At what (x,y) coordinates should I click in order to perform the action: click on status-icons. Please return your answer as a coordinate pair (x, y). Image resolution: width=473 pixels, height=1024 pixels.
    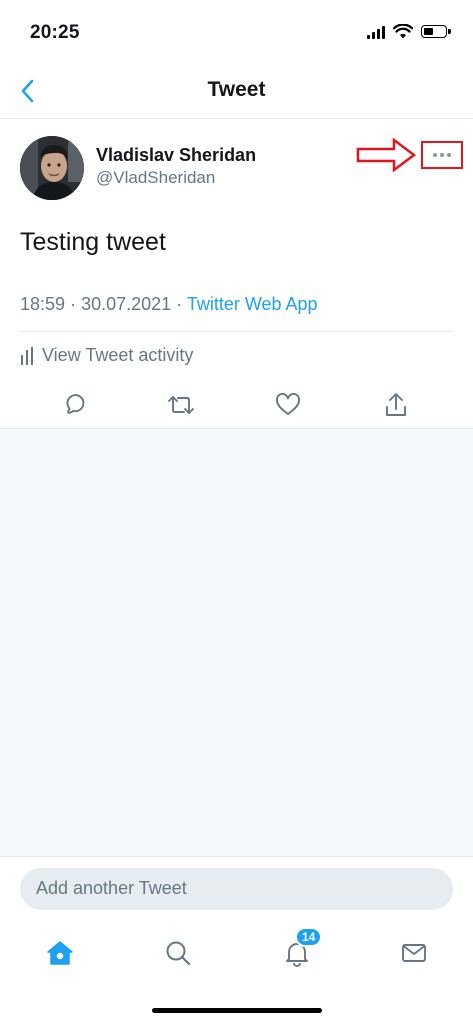
    Looking at the image, I should click on (409, 31).